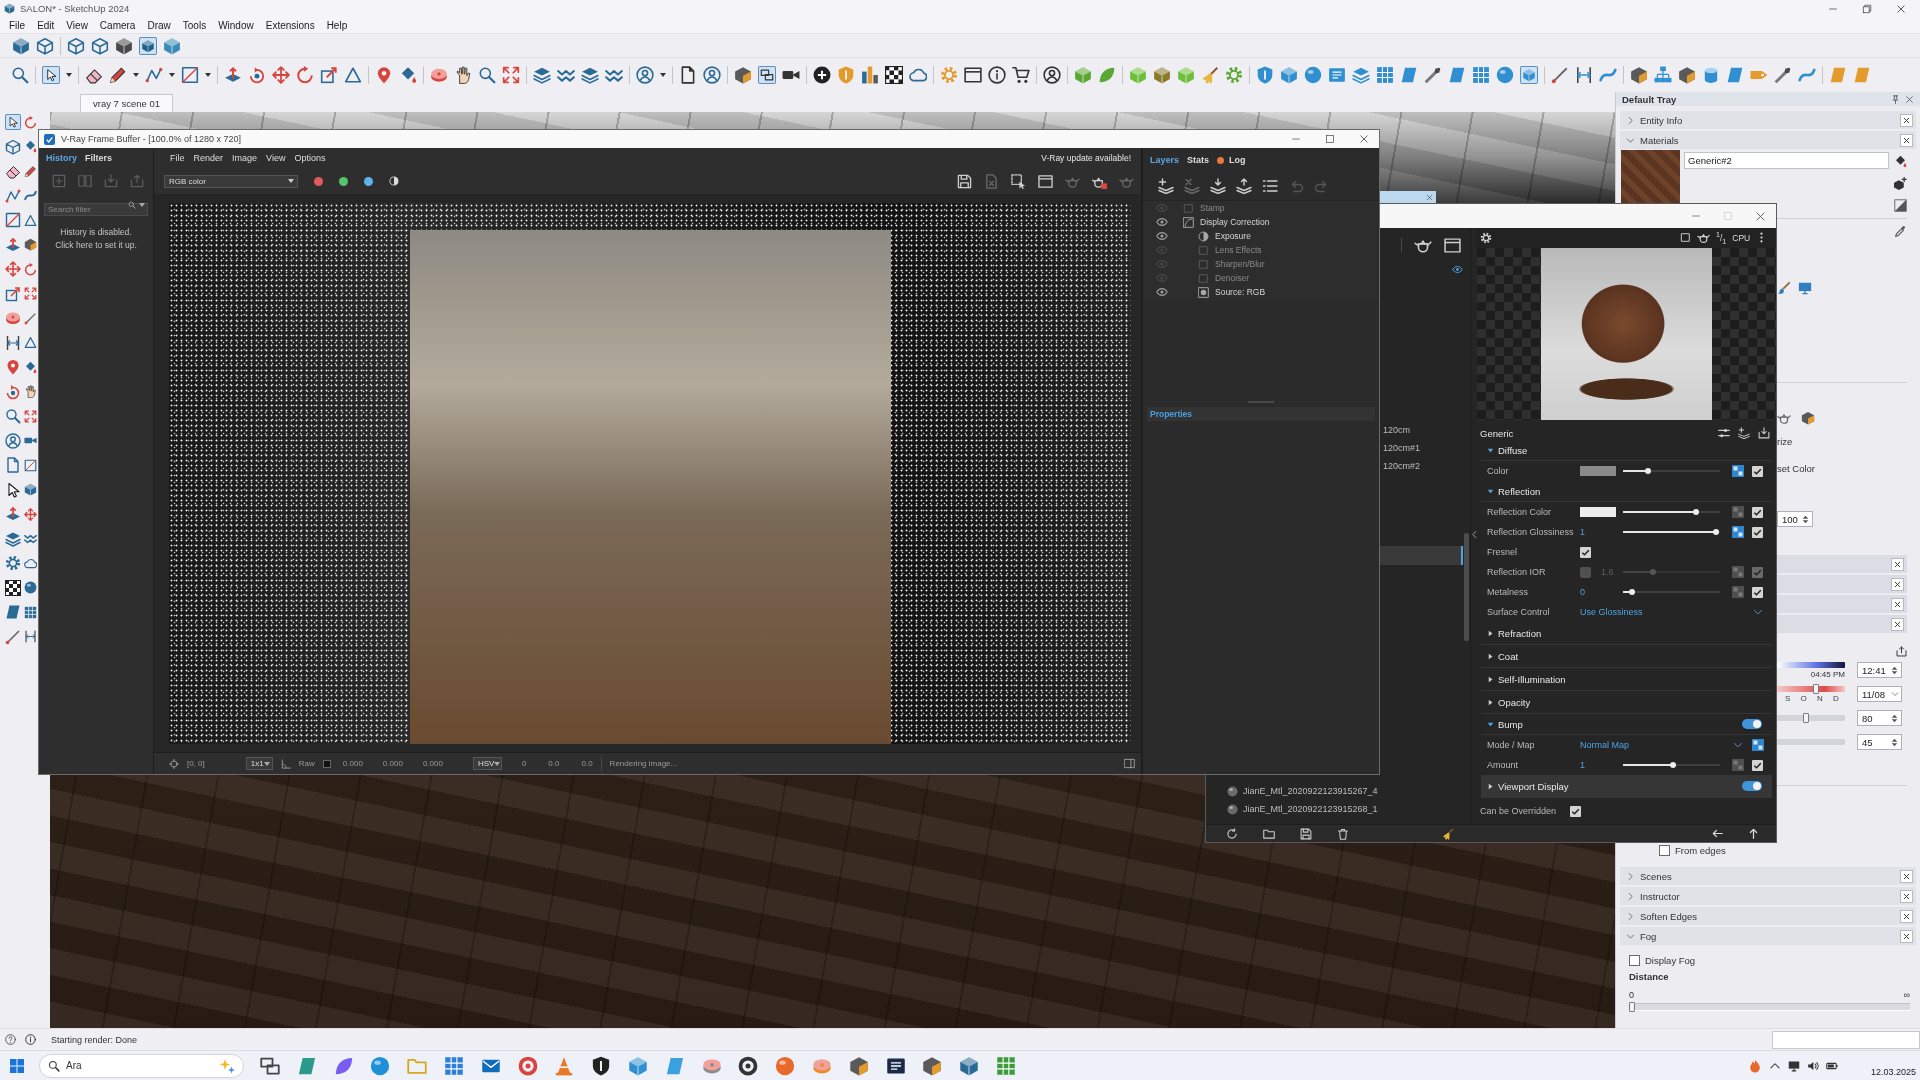  What do you see at coordinates (1754, 1065) in the screenshot?
I see `flame-icon` at bounding box center [1754, 1065].